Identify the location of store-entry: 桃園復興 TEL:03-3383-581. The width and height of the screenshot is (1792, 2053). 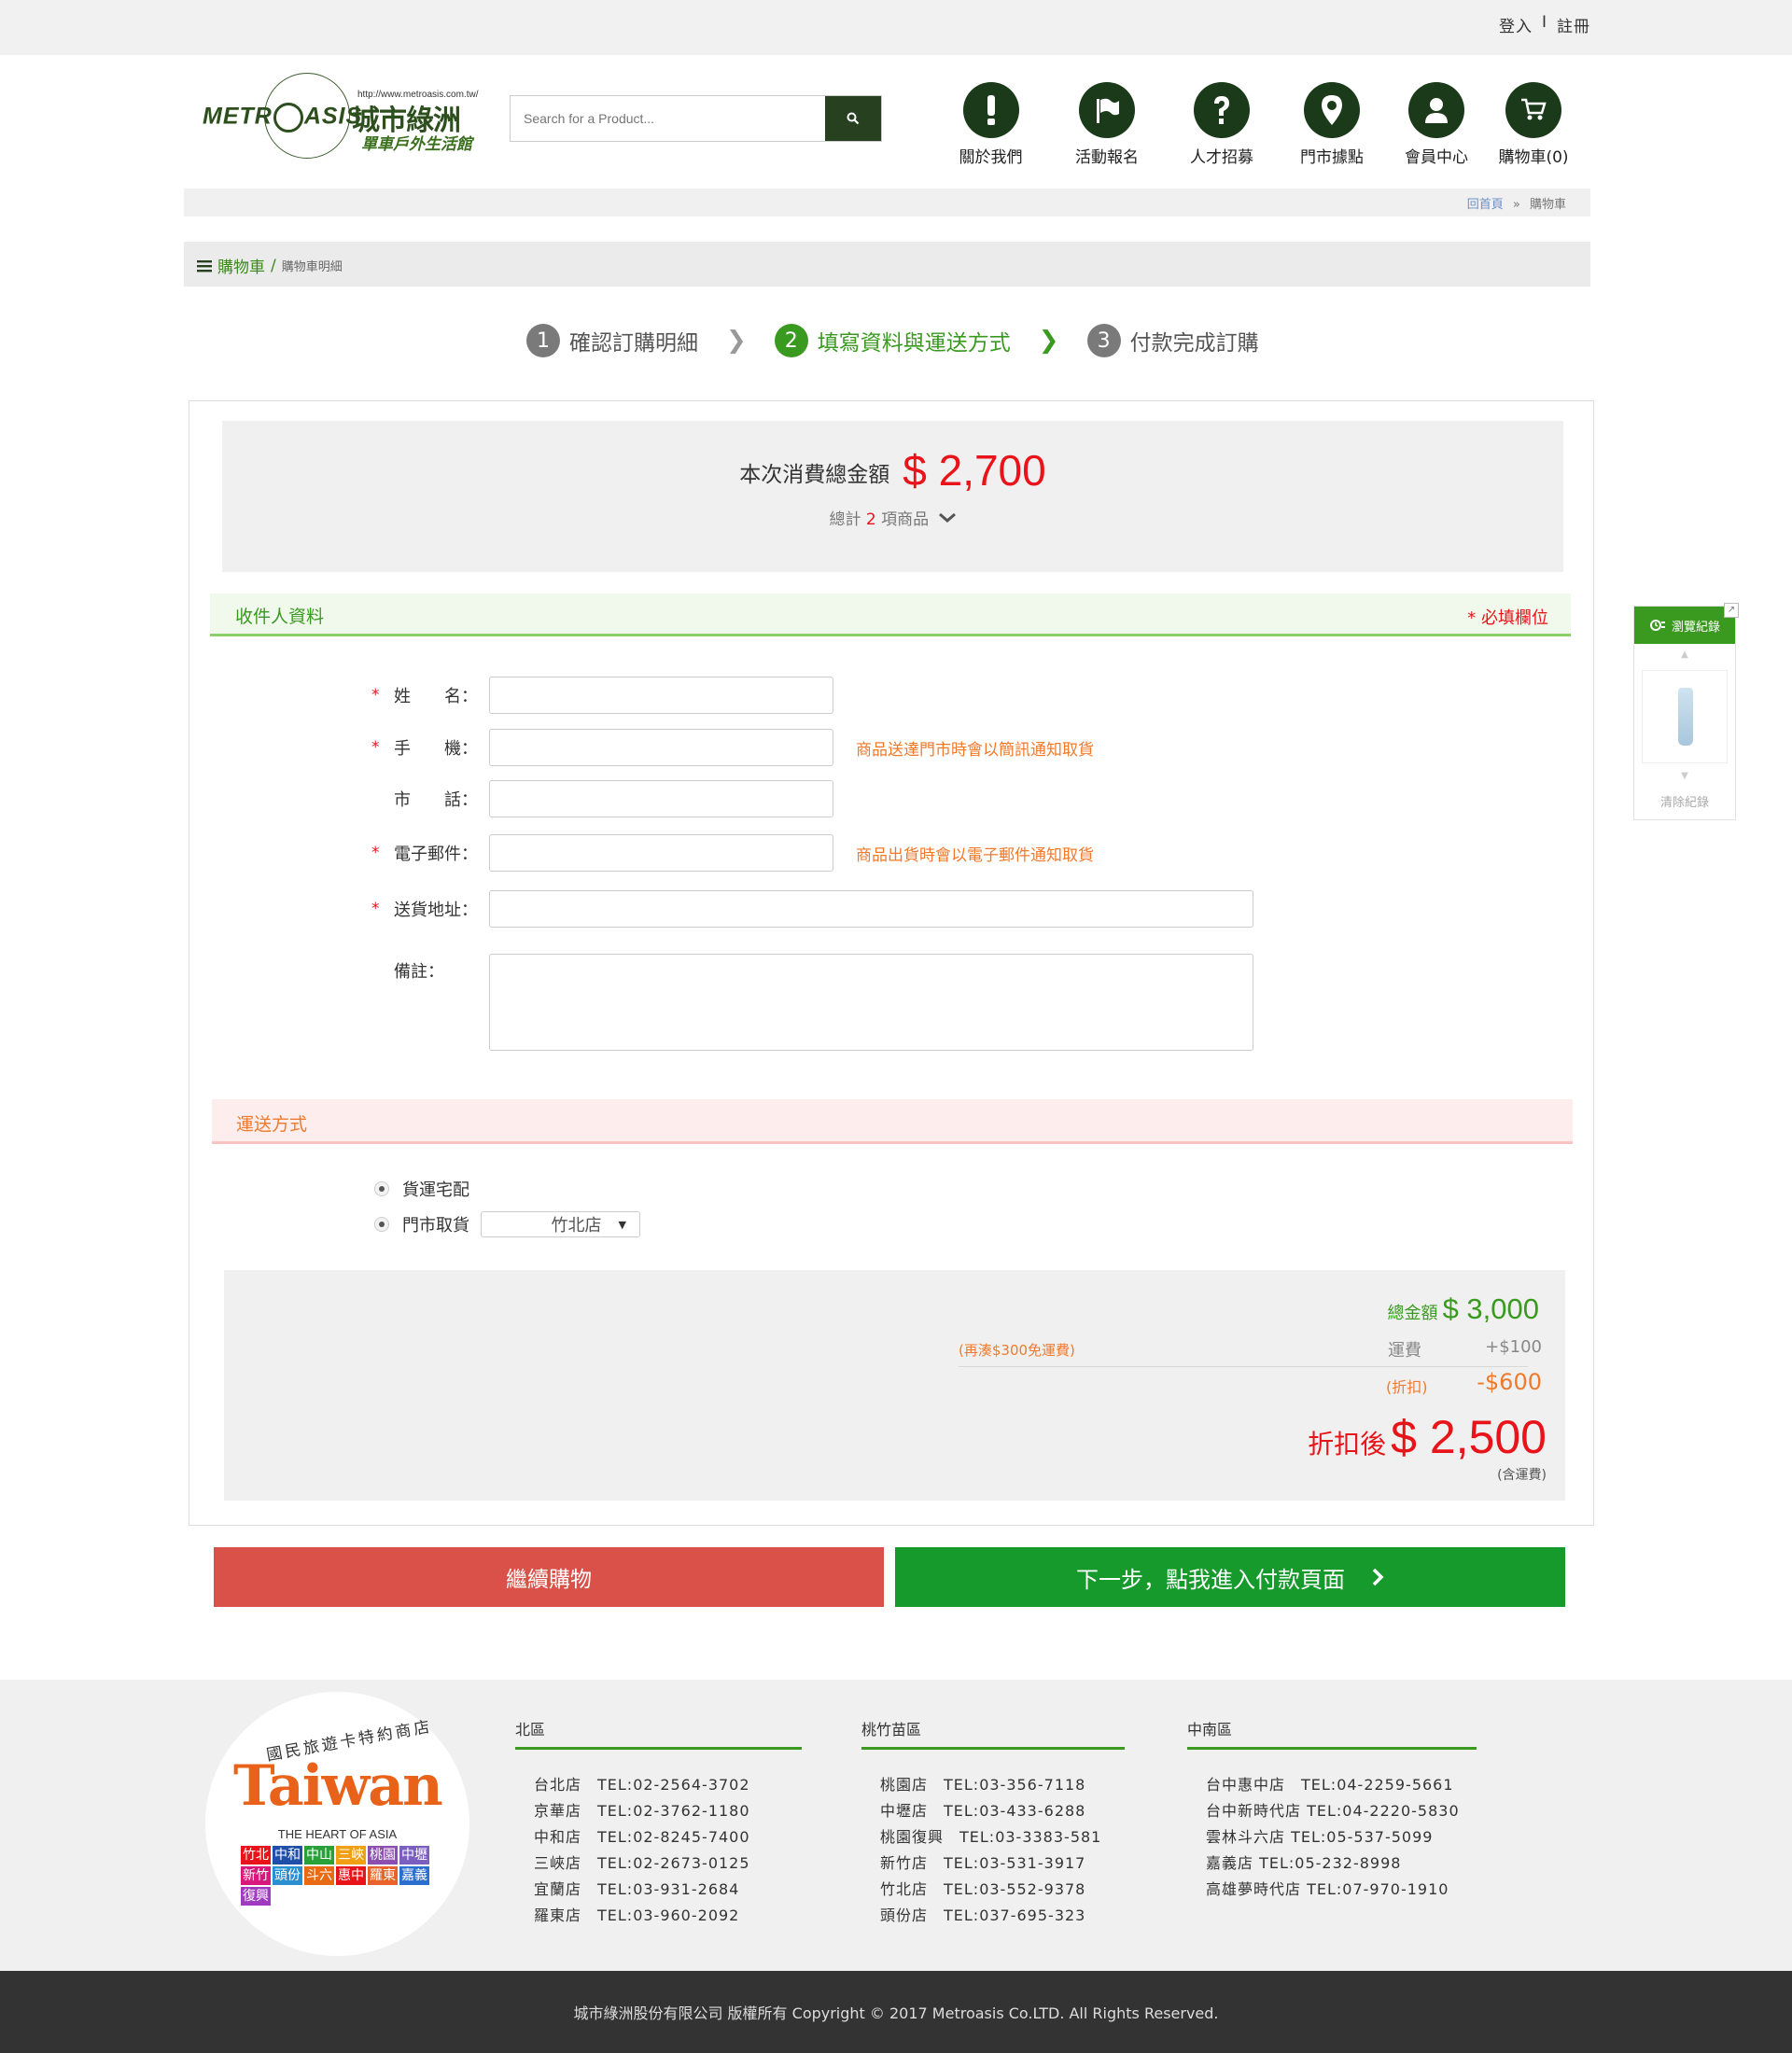
(991, 1837).